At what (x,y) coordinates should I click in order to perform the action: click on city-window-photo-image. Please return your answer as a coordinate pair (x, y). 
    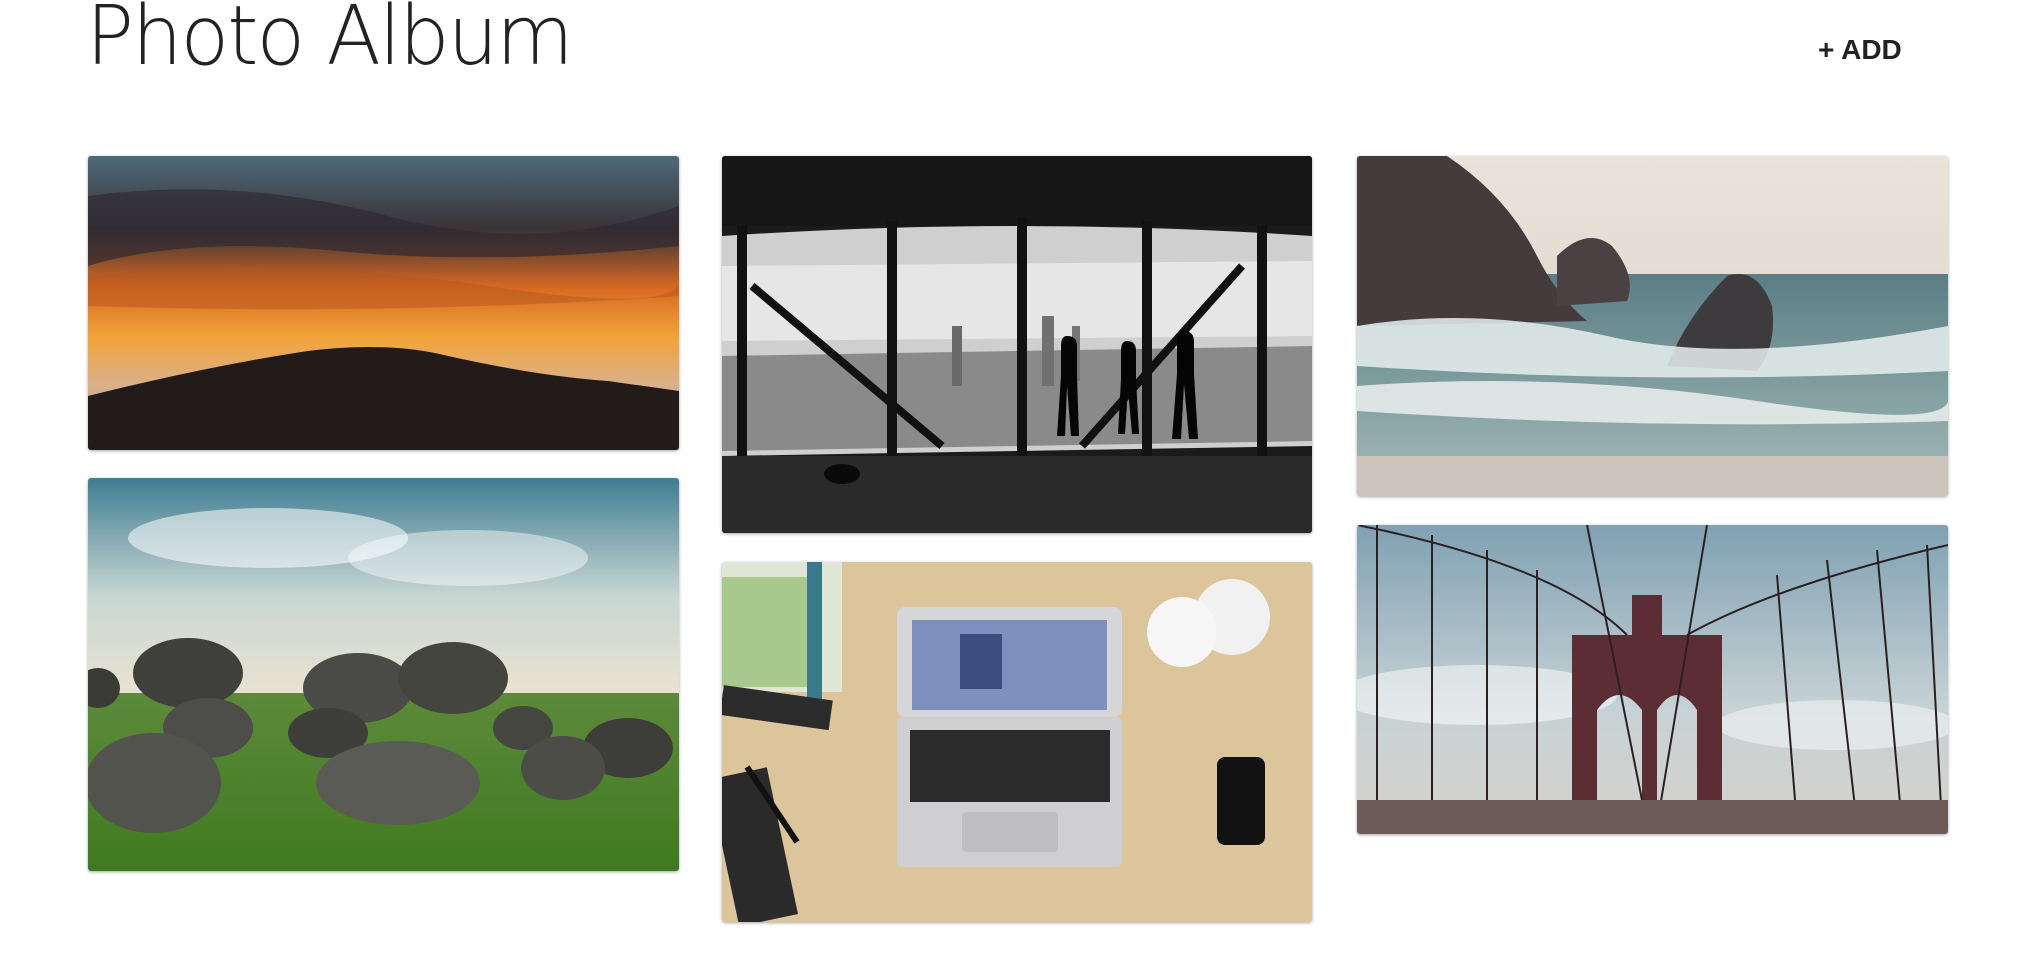
    Looking at the image, I should click on (1017, 344).